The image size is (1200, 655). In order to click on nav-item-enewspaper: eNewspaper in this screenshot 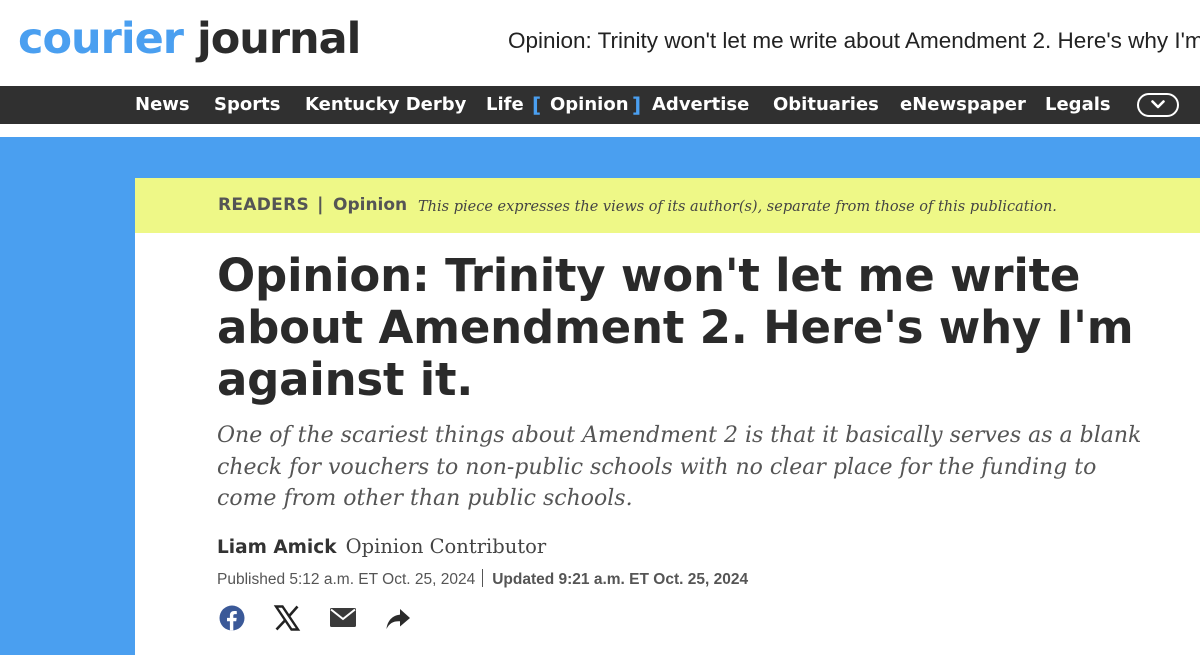, I will do `click(963, 105)`.